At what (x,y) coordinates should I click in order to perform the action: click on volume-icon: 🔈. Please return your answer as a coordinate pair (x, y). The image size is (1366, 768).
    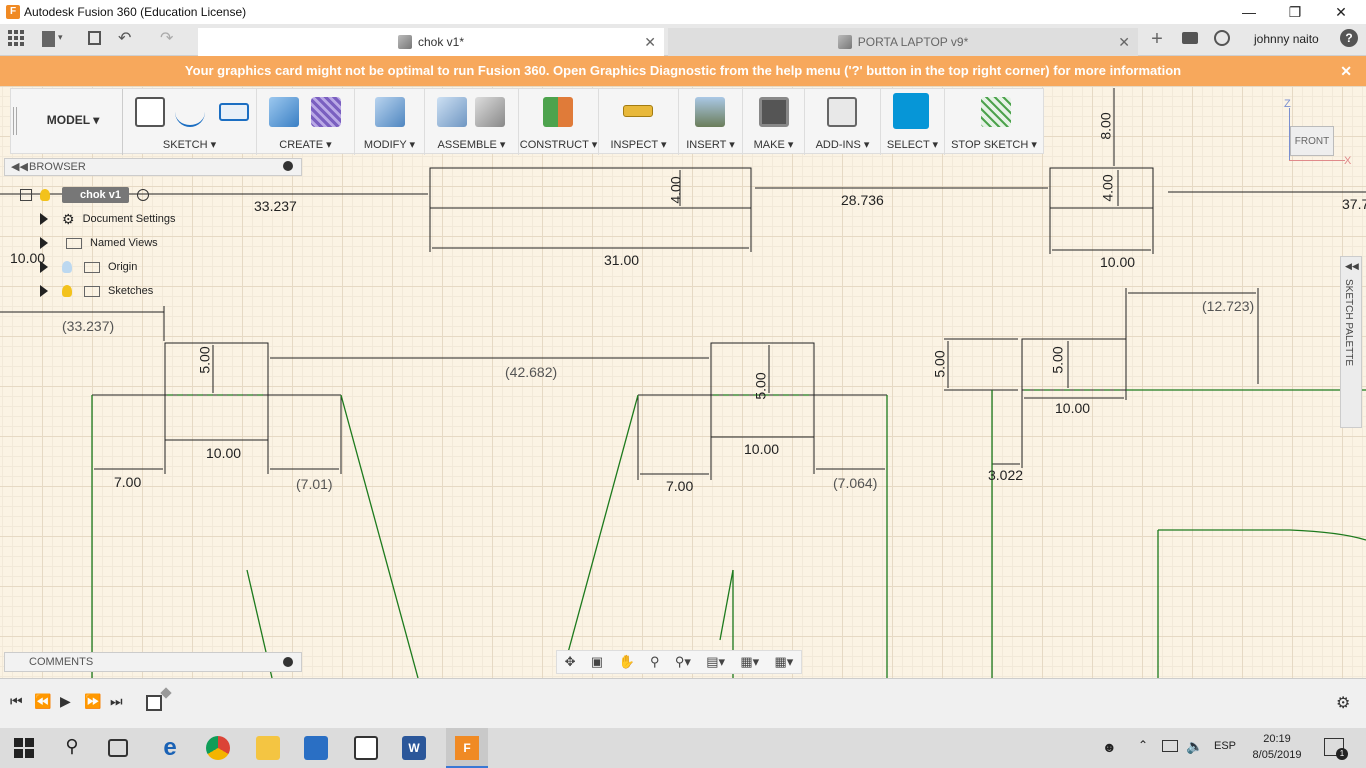
    Looking at the image, I should click on (1194, 746).